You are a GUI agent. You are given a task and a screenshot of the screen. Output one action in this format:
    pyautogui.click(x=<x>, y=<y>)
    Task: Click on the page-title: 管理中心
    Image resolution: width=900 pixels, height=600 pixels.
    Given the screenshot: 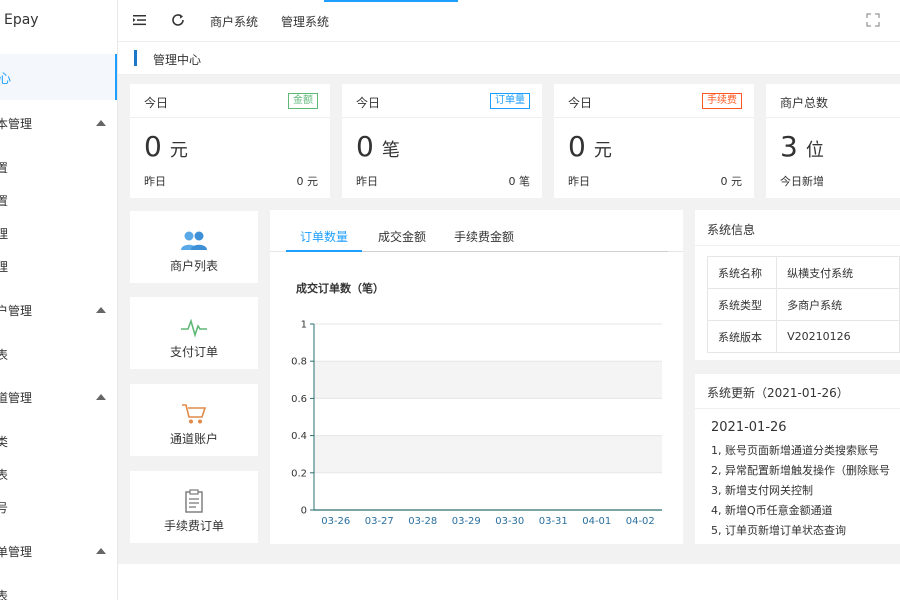 What is the action you would take?
    pyautogui.click(x=177, y=60)
    